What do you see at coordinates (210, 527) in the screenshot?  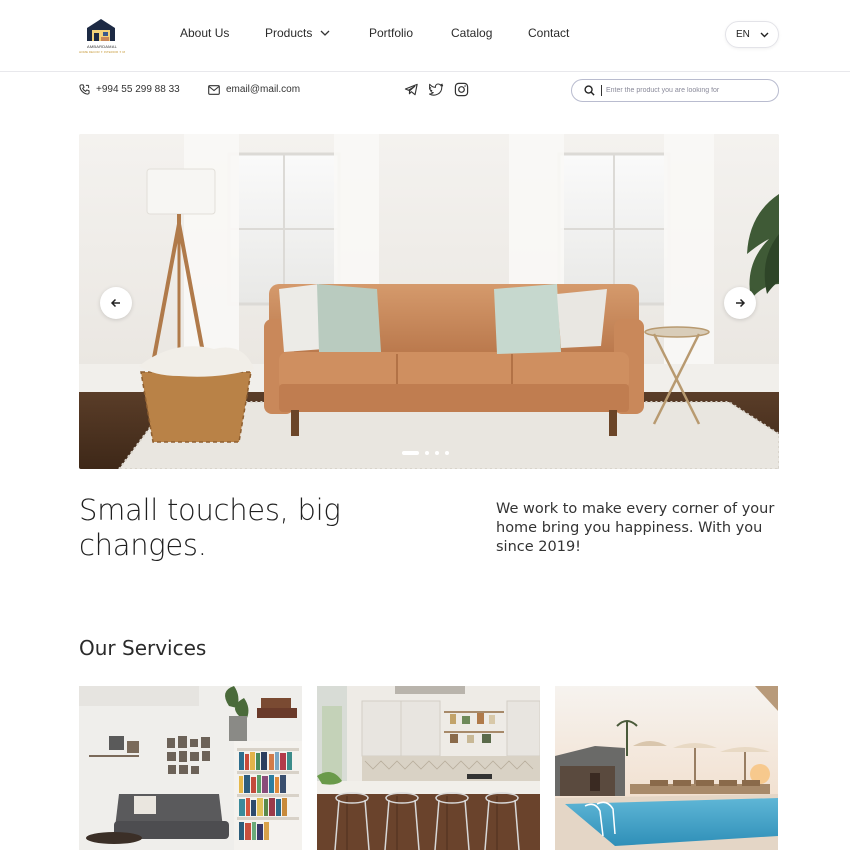 I see `intro-headline: Small touches, big changes.` at bounding box center [210, 527].